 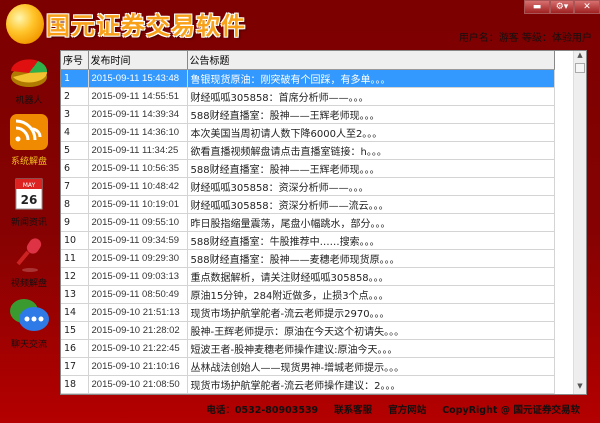 What do you see at coordinates (28, 345) in the screenshot?
I see `sidebar-label: 聊天交流` at bounding box center [28, 345].